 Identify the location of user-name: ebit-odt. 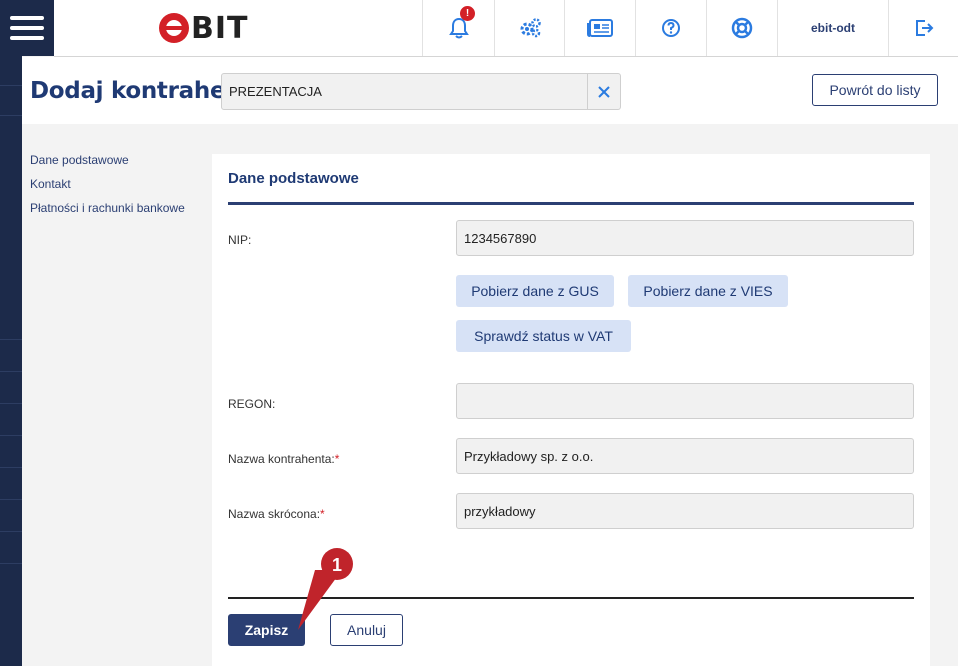
(833, 28).